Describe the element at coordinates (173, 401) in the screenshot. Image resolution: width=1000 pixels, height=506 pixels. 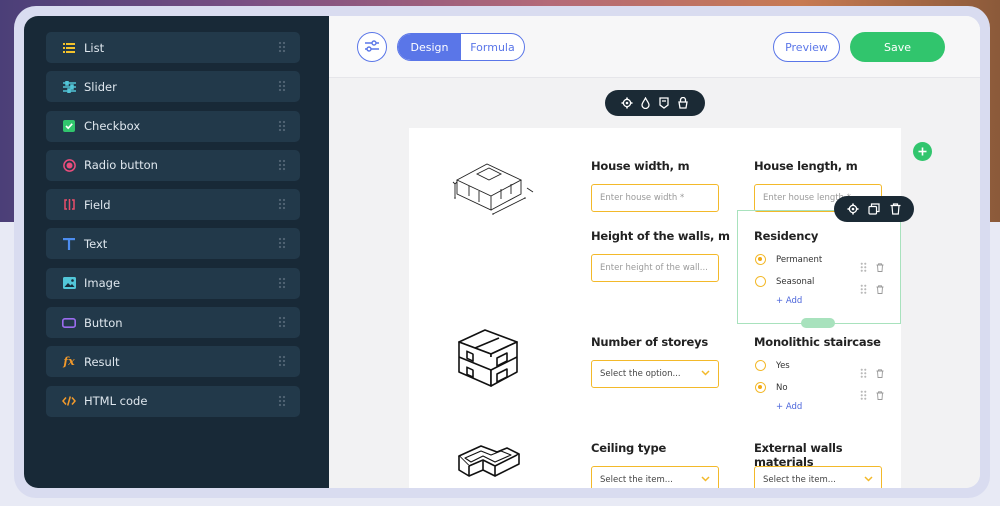
I see `sidebar-item-html-code: HTML code` at that location.